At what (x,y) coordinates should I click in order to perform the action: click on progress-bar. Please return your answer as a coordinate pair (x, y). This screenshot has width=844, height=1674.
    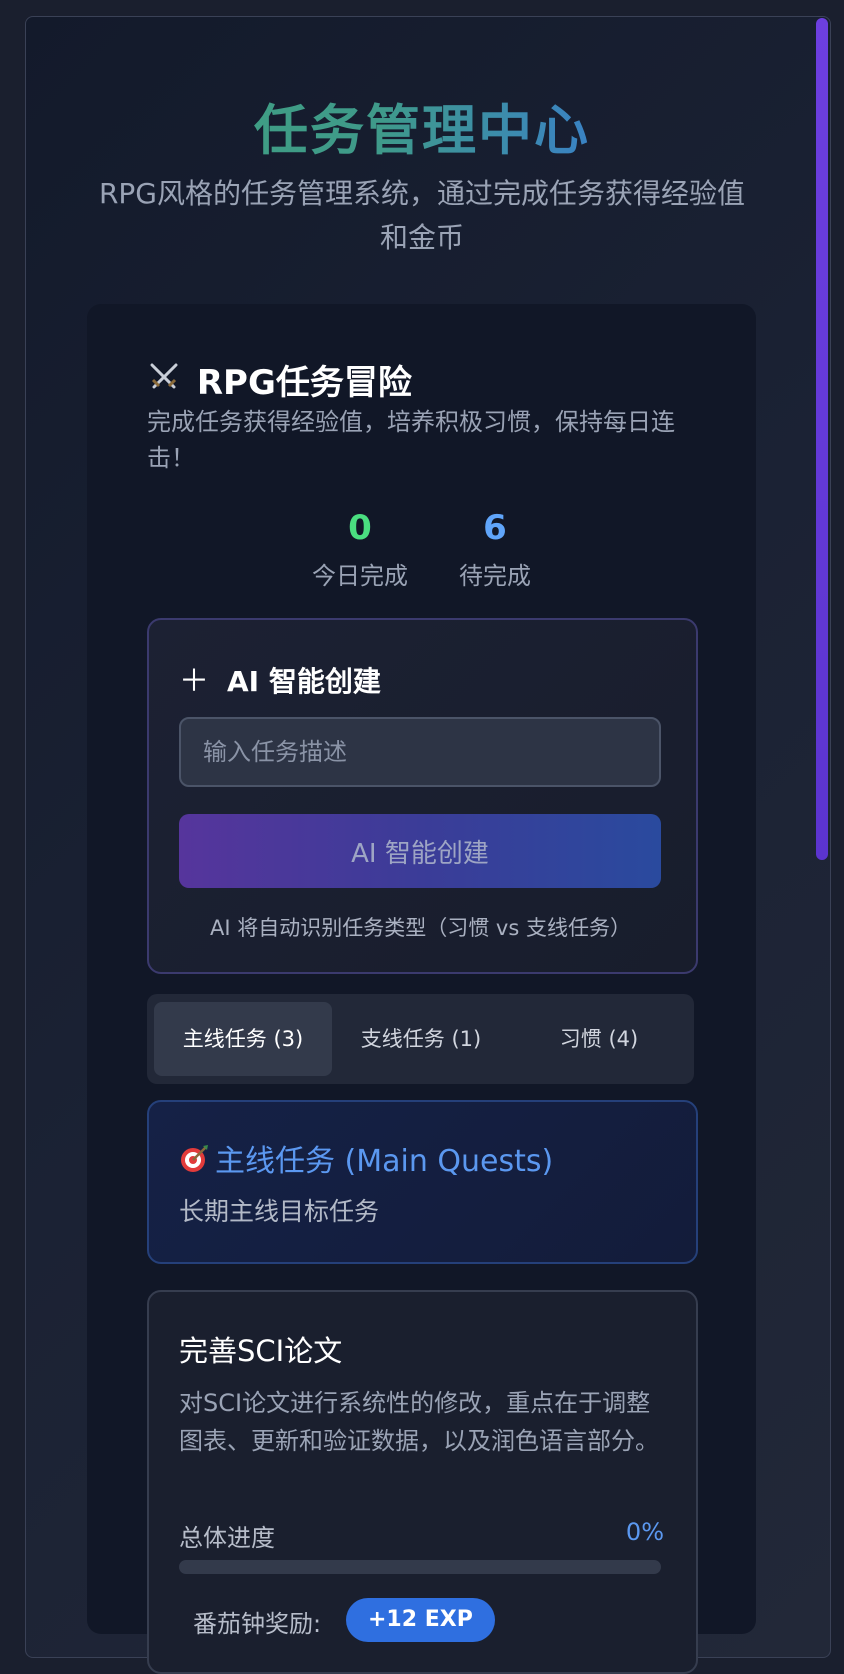
    Looking at the image, I should click on (420, 1567).